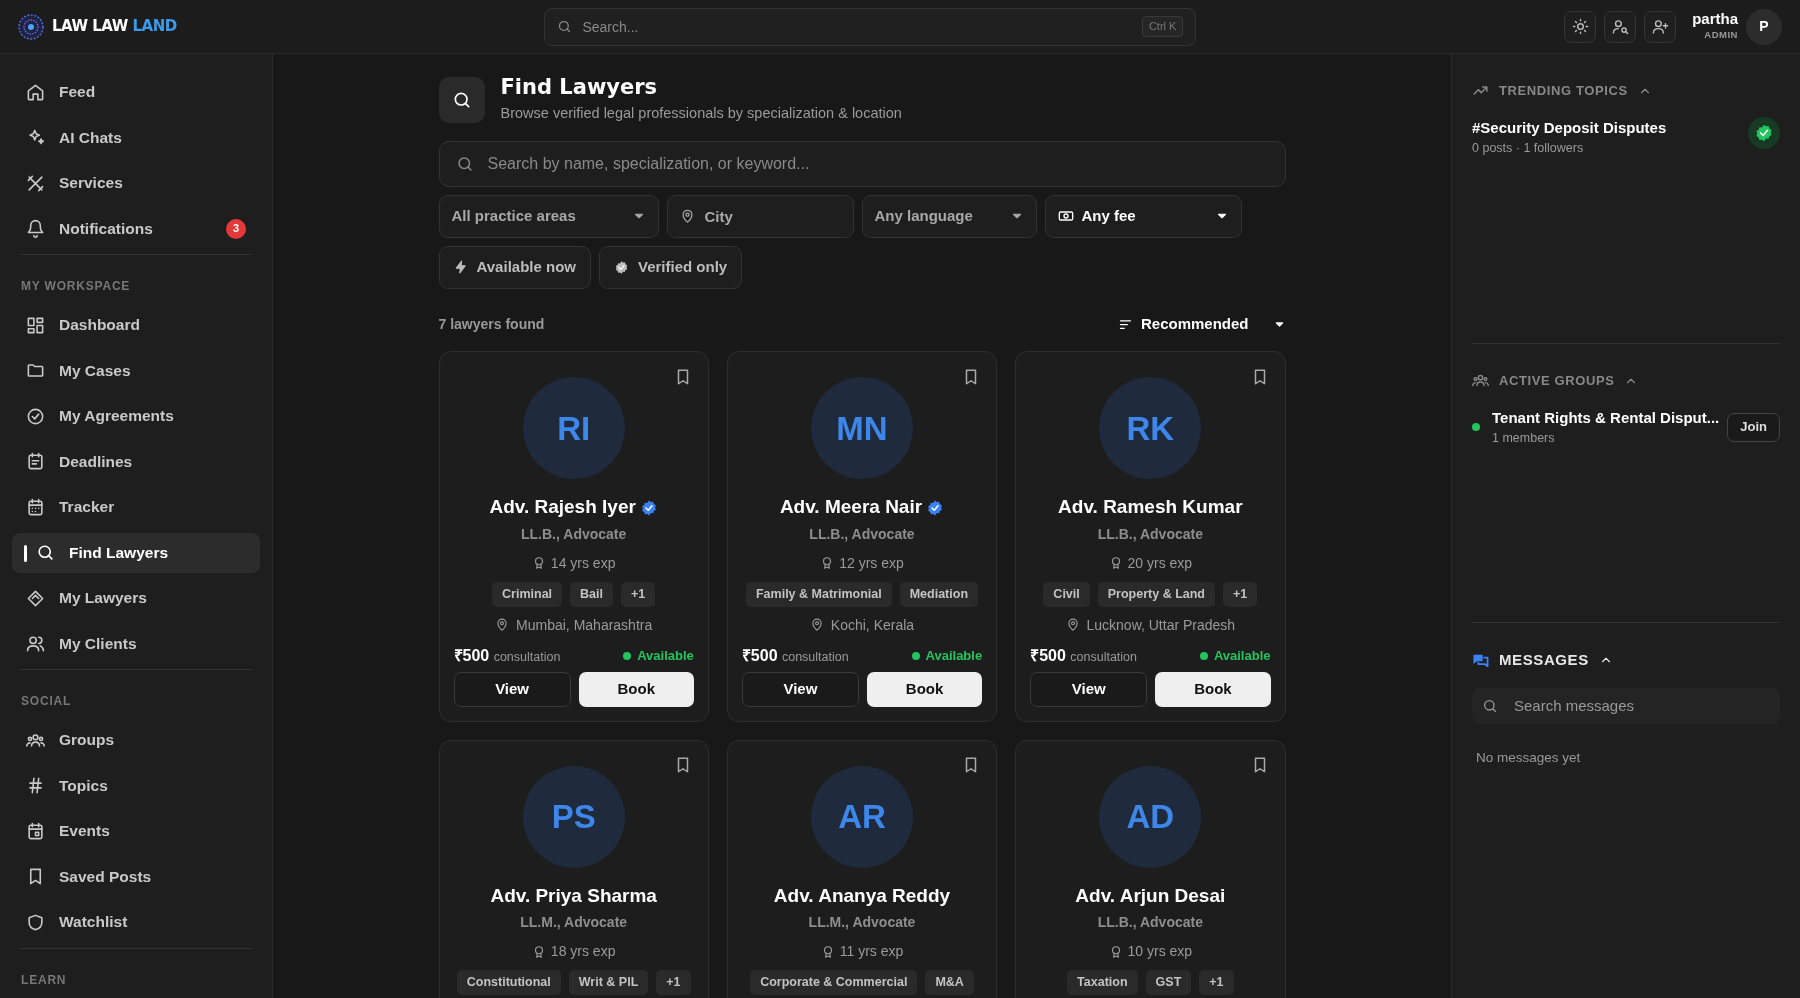 The image size is (1800, 998). Describe the element at coordinates (1715, 19) in the screenshot. I see `user-name: partha` at that location.